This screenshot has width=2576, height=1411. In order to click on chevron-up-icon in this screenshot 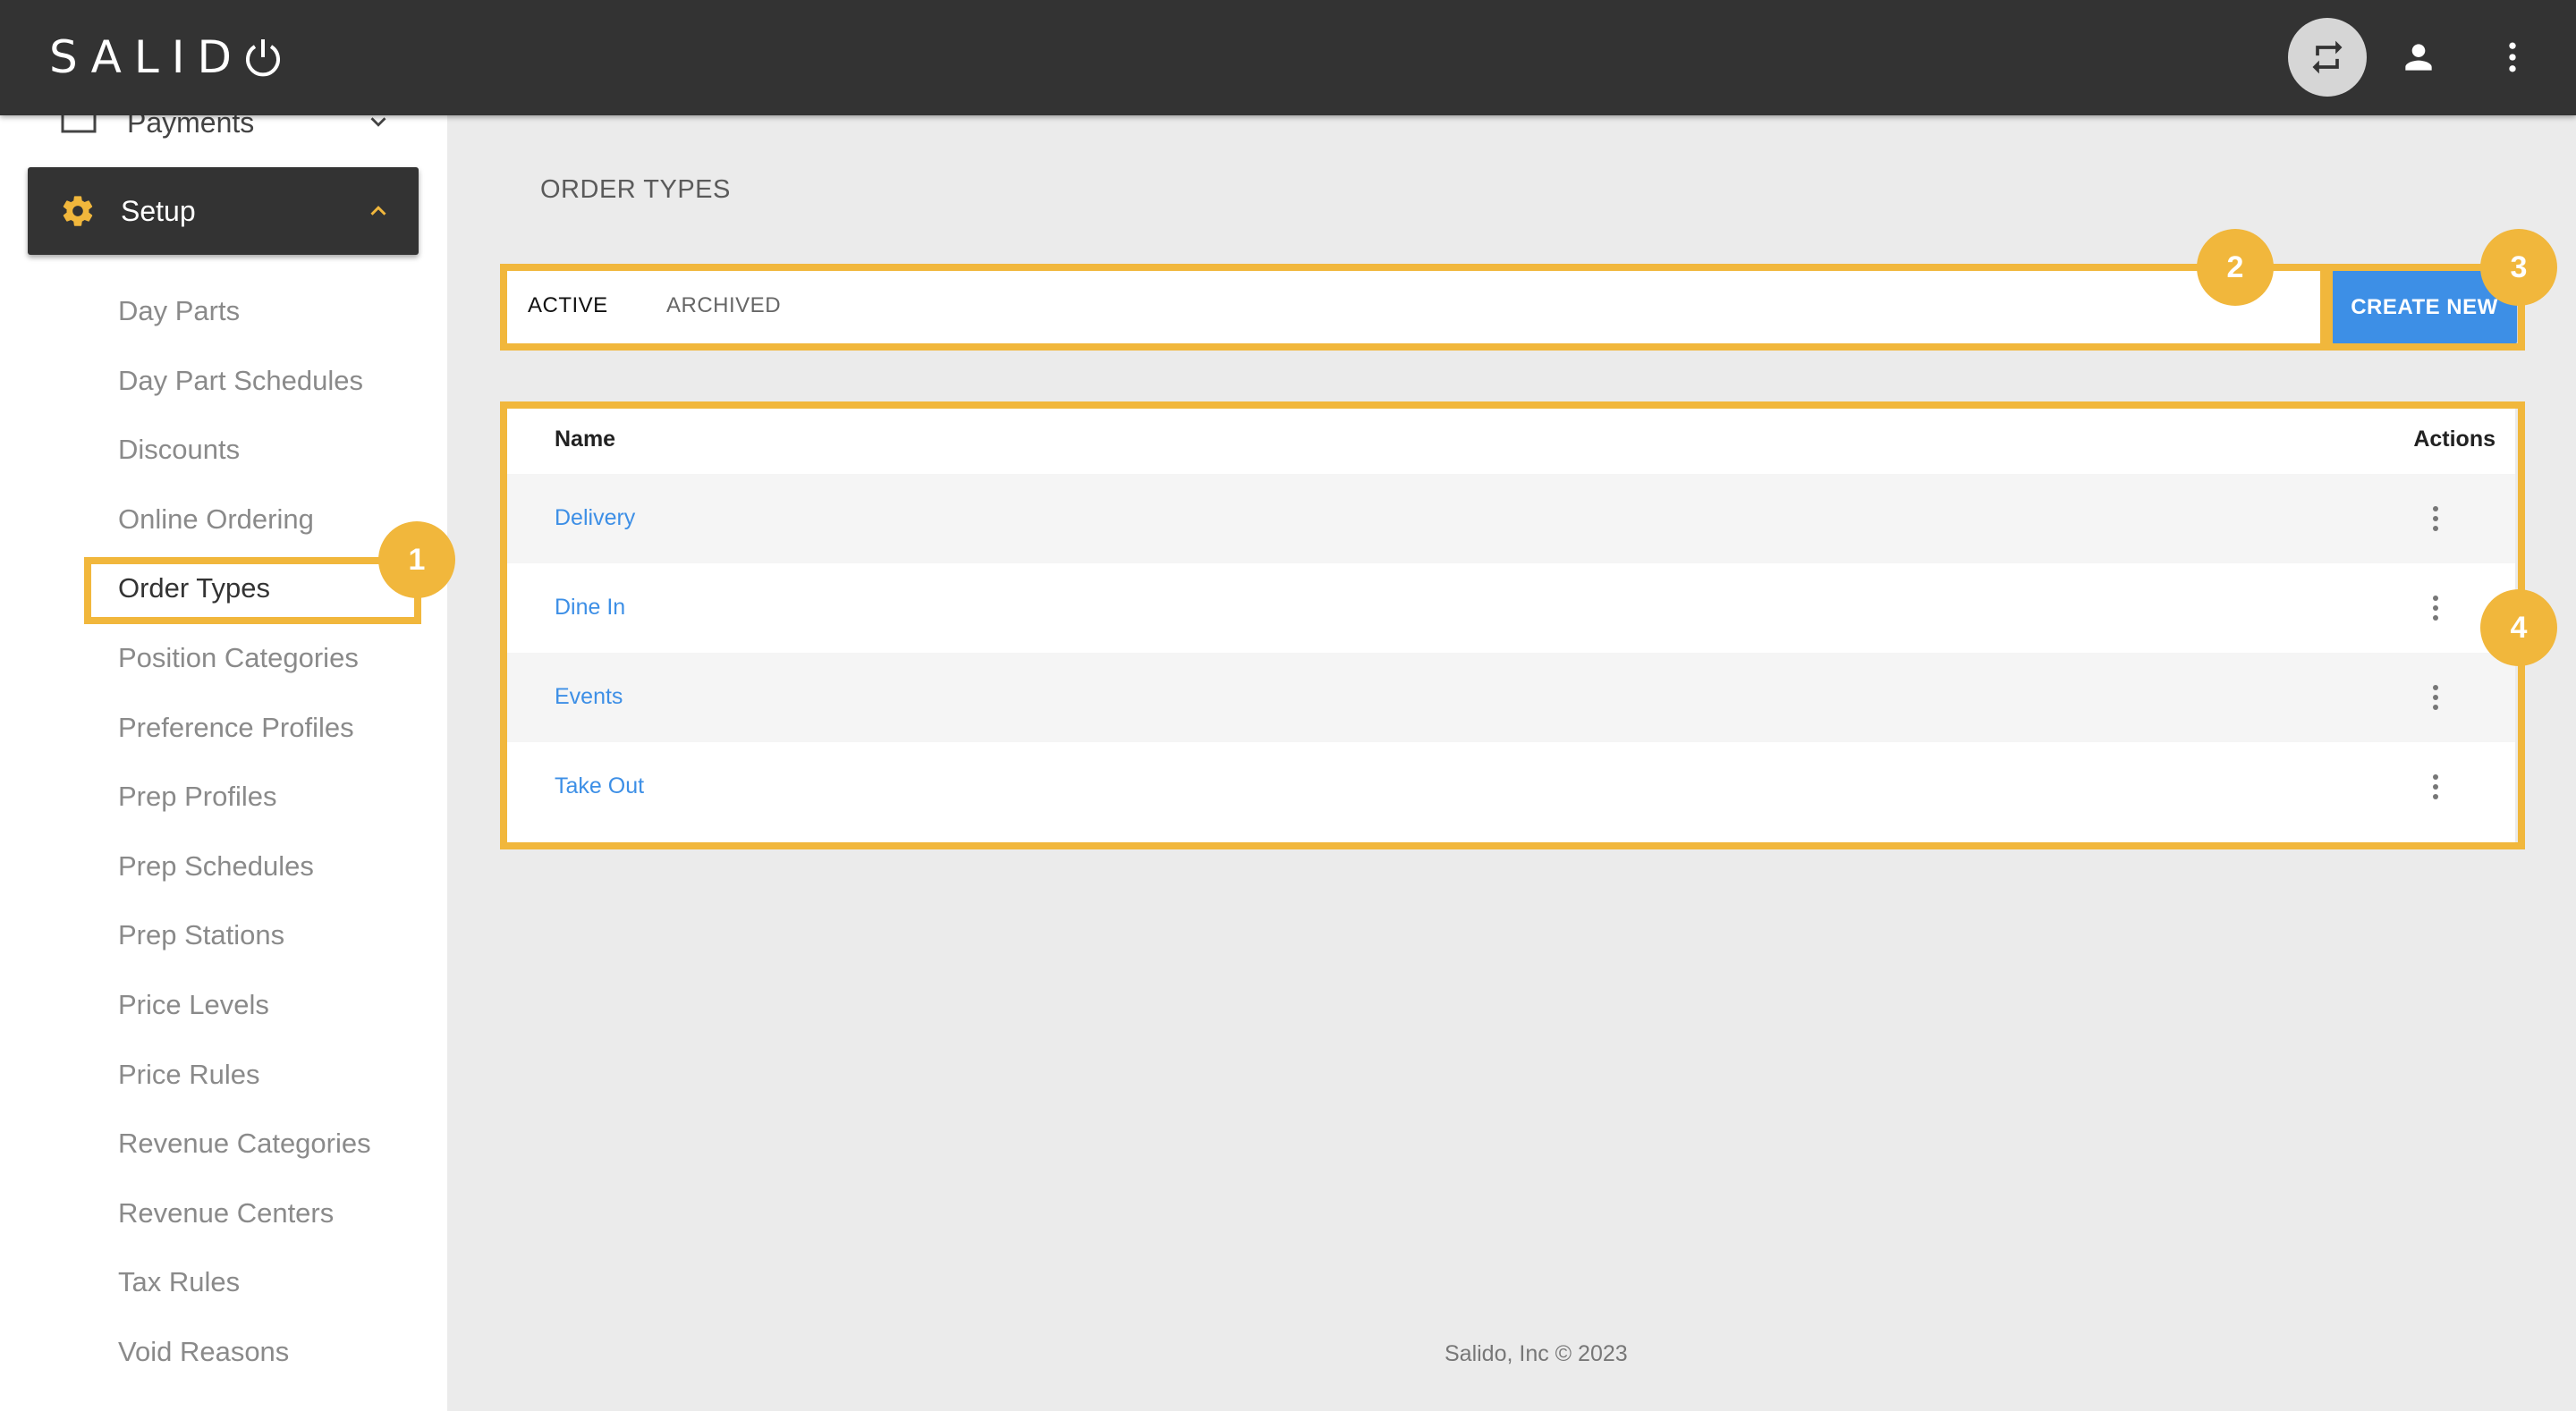, I will do `click(378, 213)`.